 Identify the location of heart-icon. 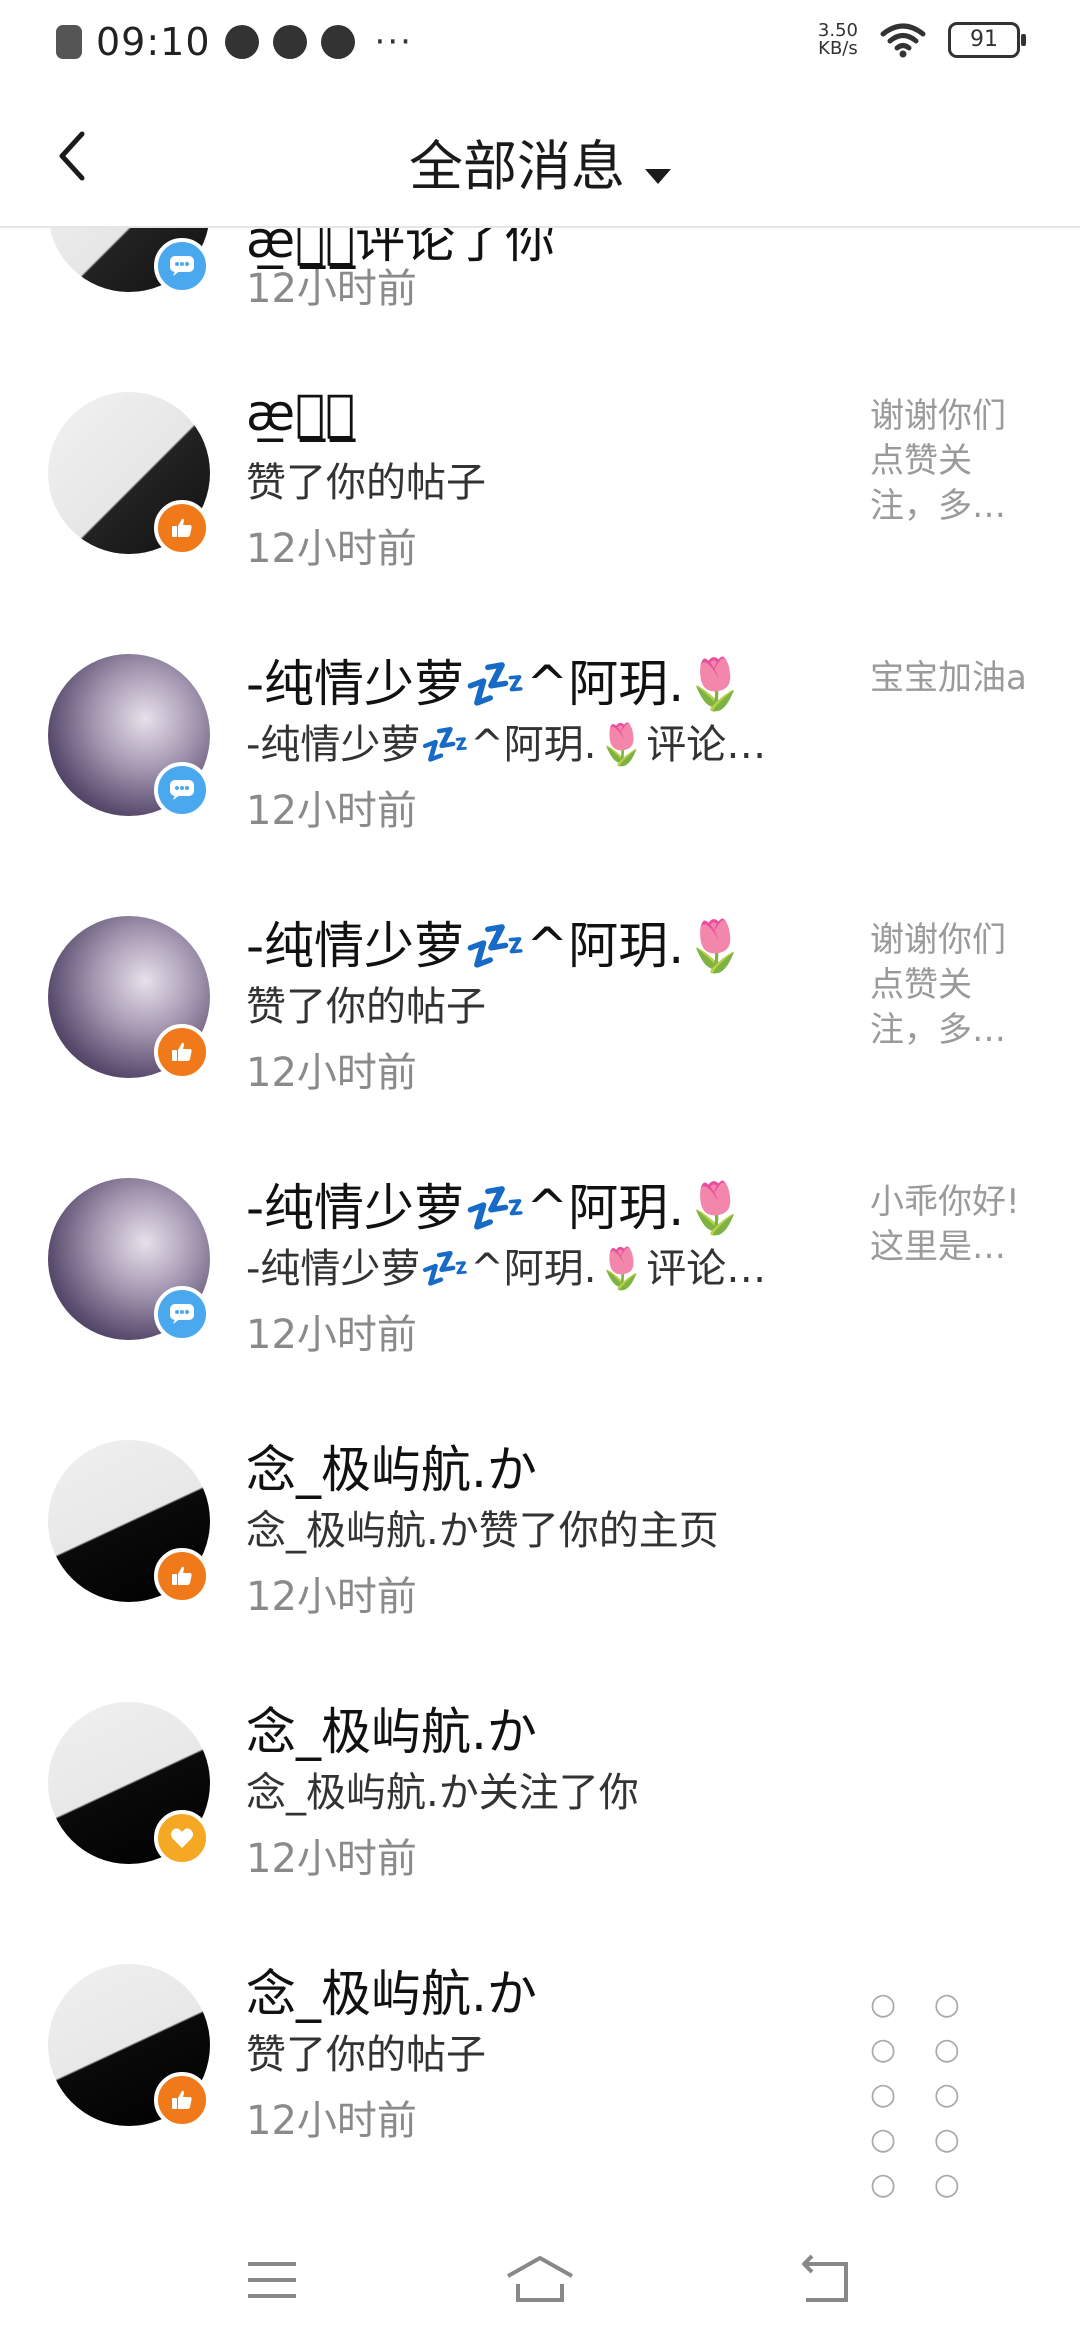
(182, 1838).